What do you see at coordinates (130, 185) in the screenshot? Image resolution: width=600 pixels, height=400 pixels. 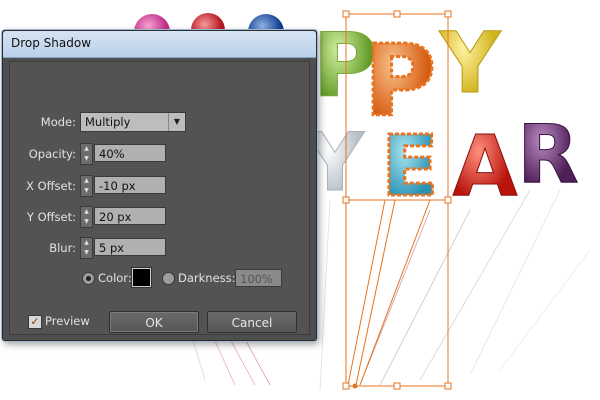 I see `x-offset-input: -10 px` at bounding box center [130, 185].